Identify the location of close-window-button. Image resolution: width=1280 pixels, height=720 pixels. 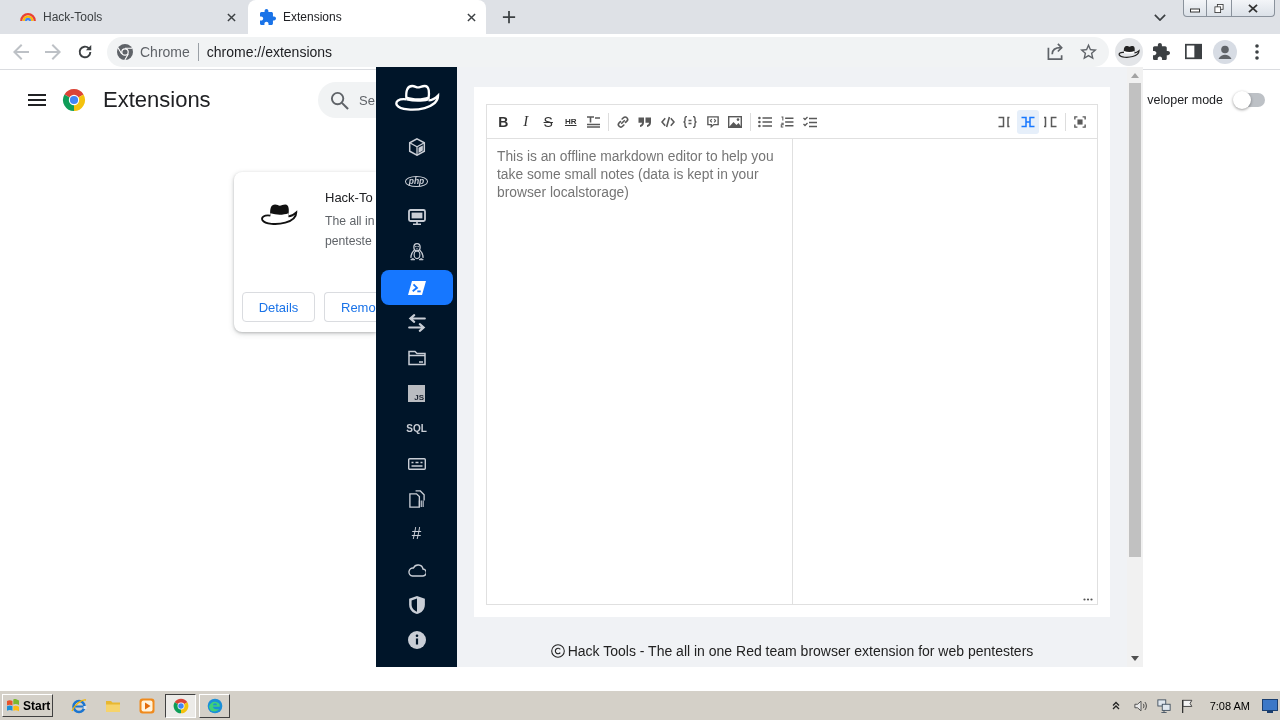
(1253, 8).